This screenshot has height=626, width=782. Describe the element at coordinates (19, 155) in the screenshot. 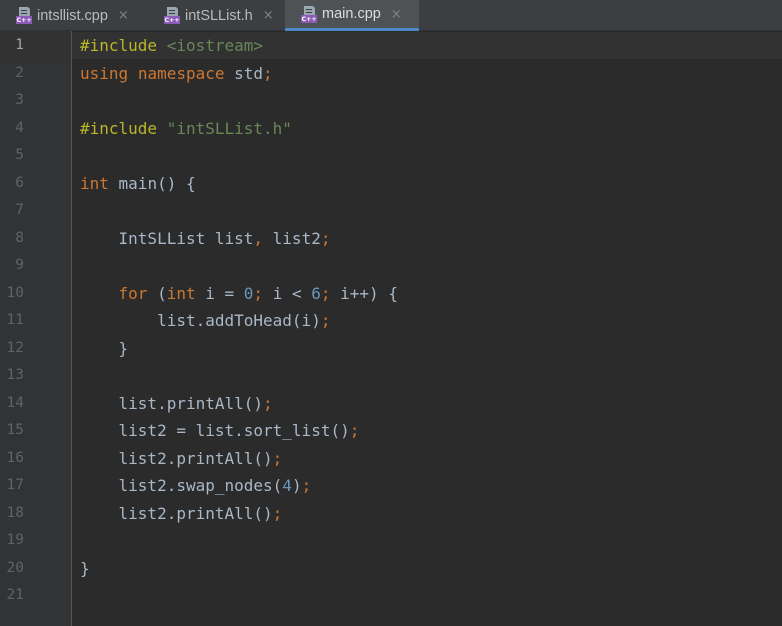

I see `line-number: 5` at that location.